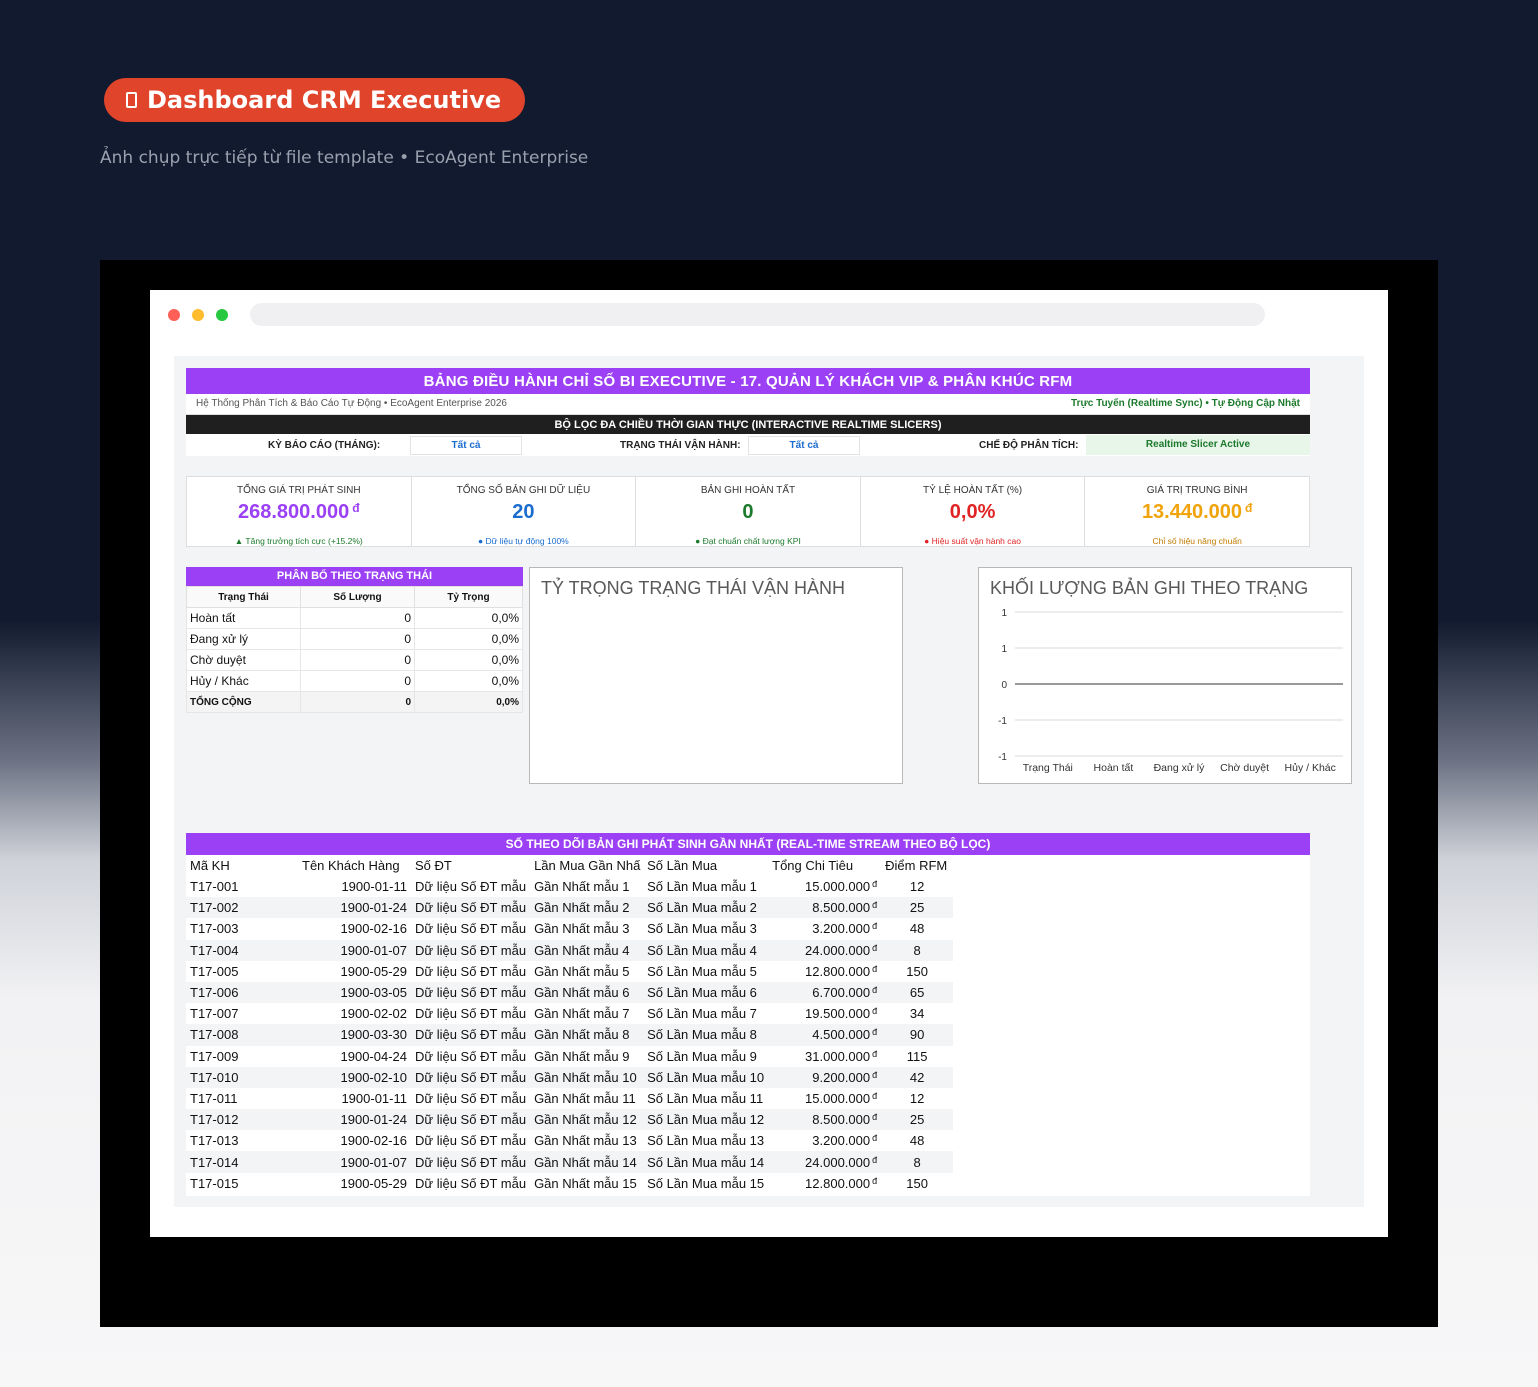 Image resolution: width=1538 pixels, height=1387 pixels. What do you see at coordinates (917, 971) in the screenshot?
I see `log-cell: 150` at bounding box center [917, 971].